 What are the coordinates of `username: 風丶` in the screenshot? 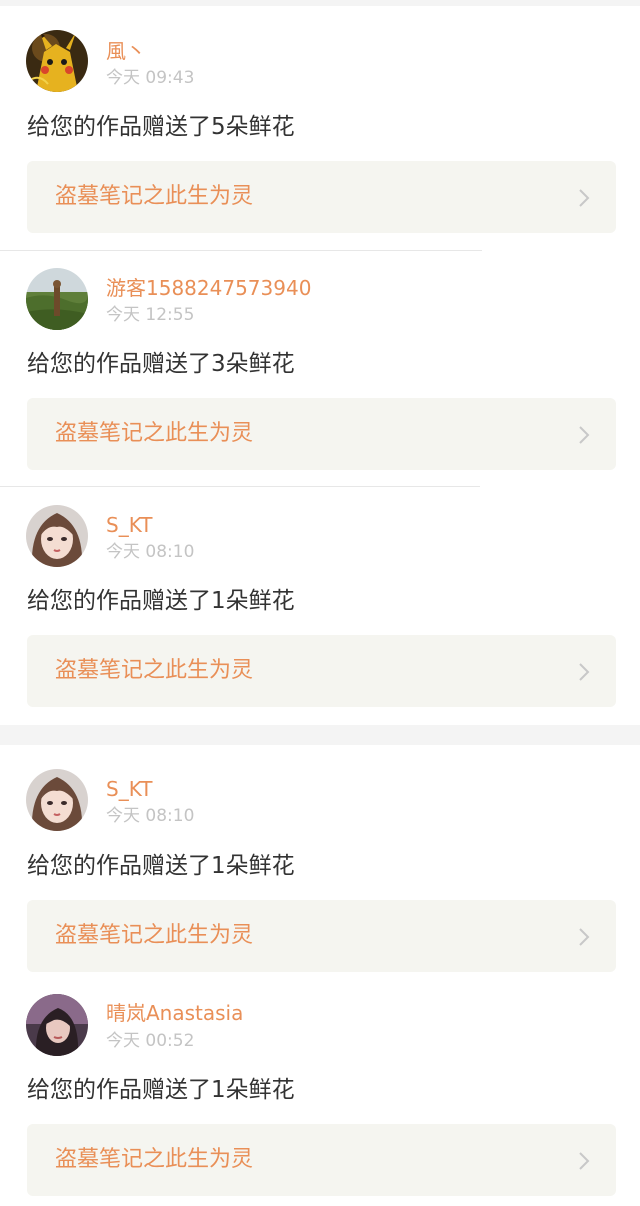 It's located at (126, 51).